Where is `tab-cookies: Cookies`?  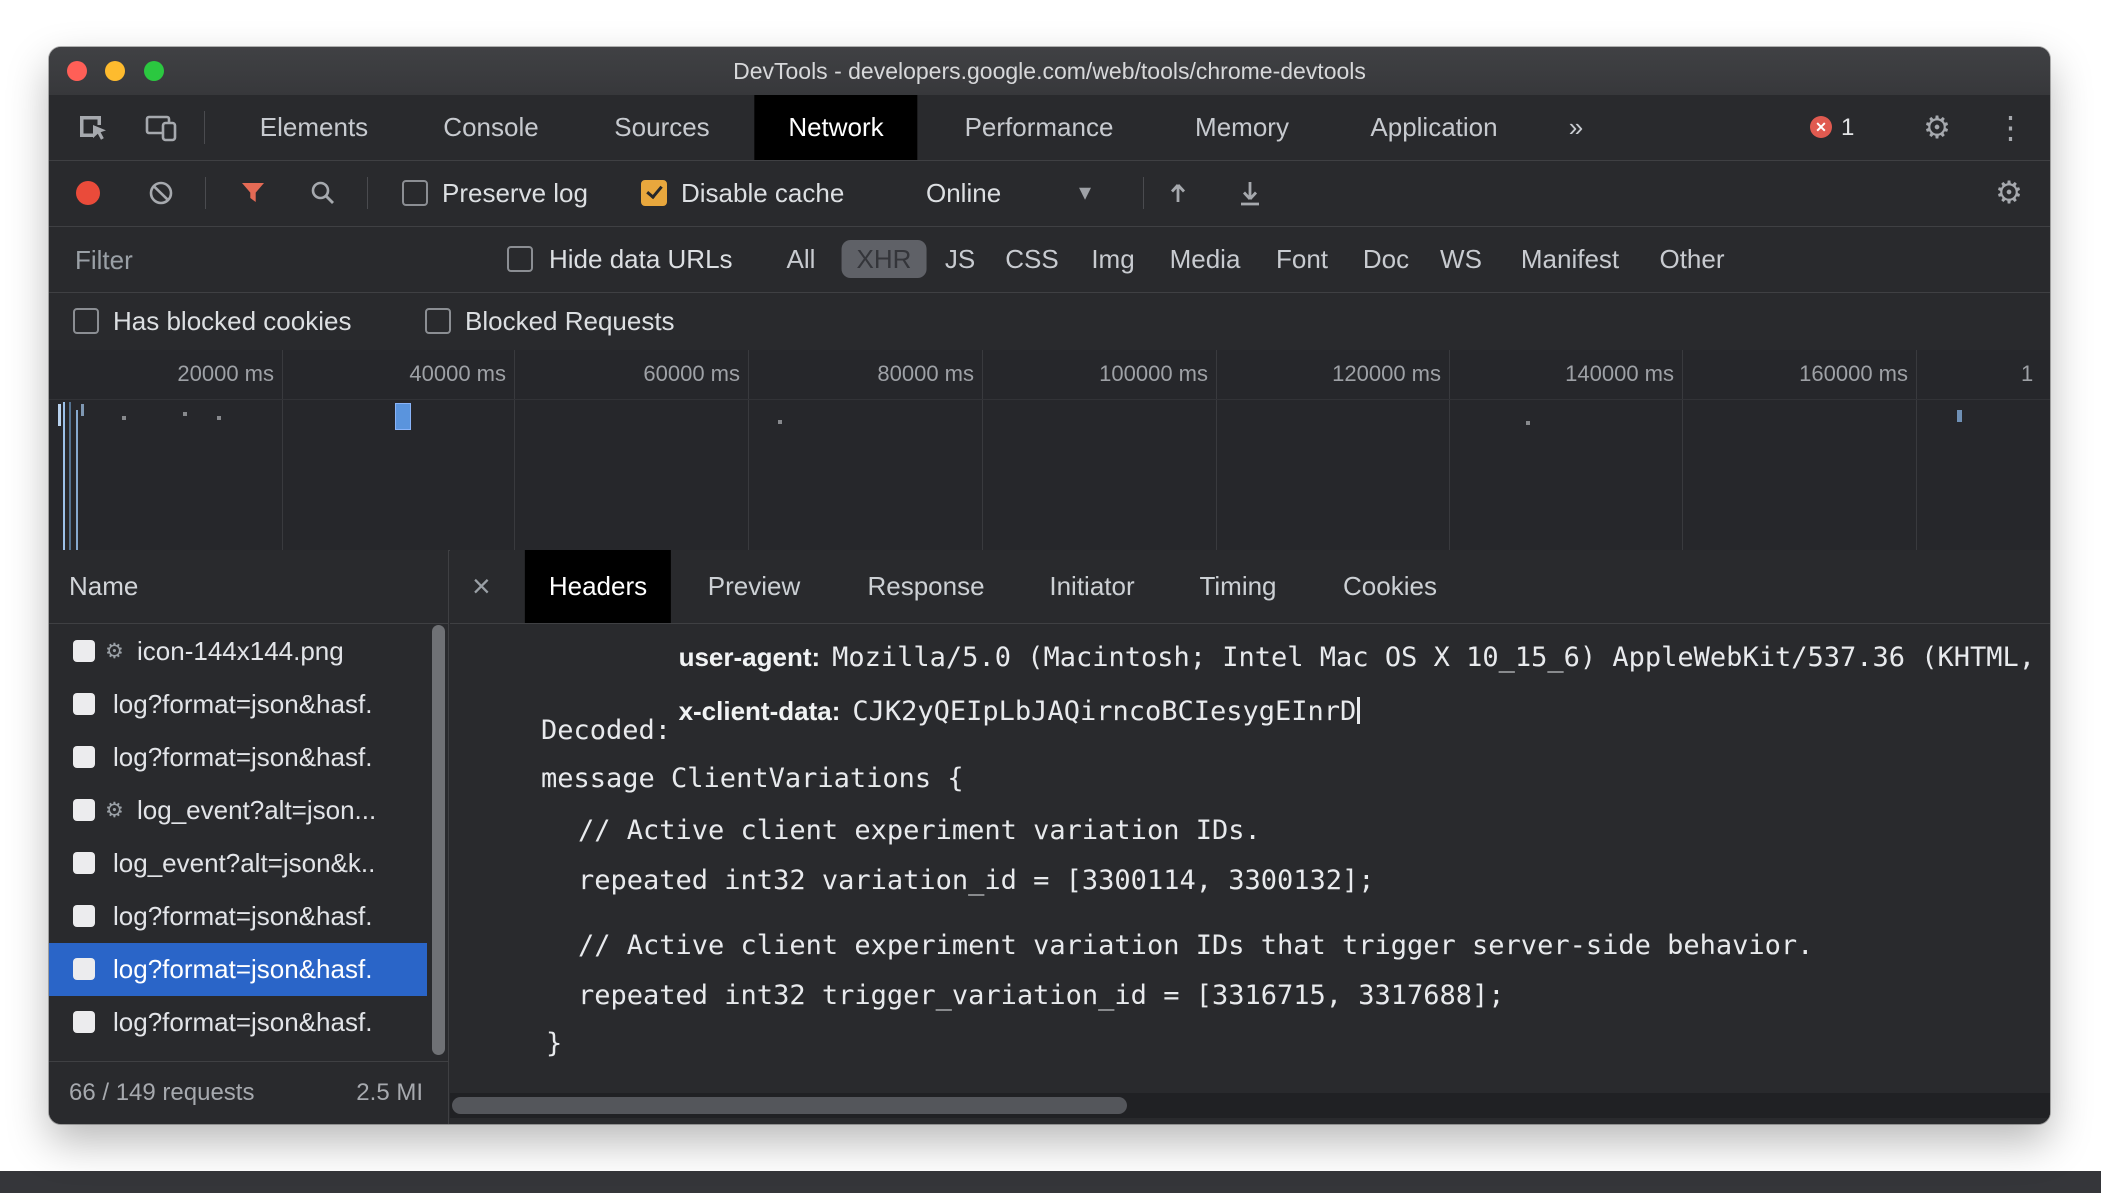 tab-cookies: Cookies is located at coordinates (1390, 586).